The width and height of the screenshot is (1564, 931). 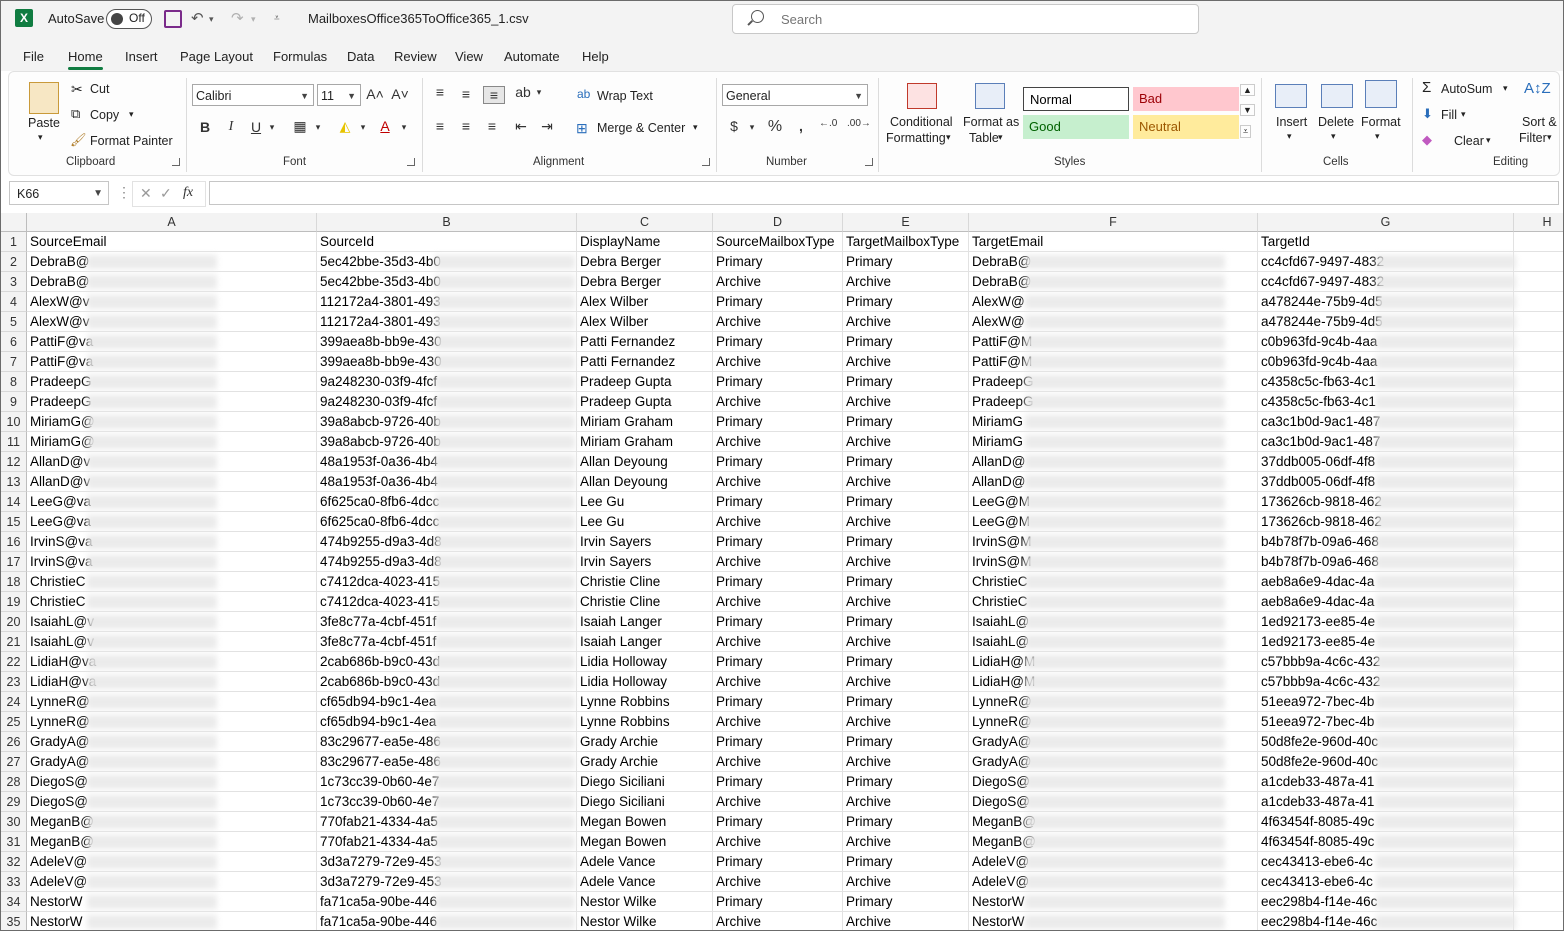 What do you see at coordinates (172, 242) in the screenshot?
I see `header-cell: SourceEmail` at bounding box center [172, 242].